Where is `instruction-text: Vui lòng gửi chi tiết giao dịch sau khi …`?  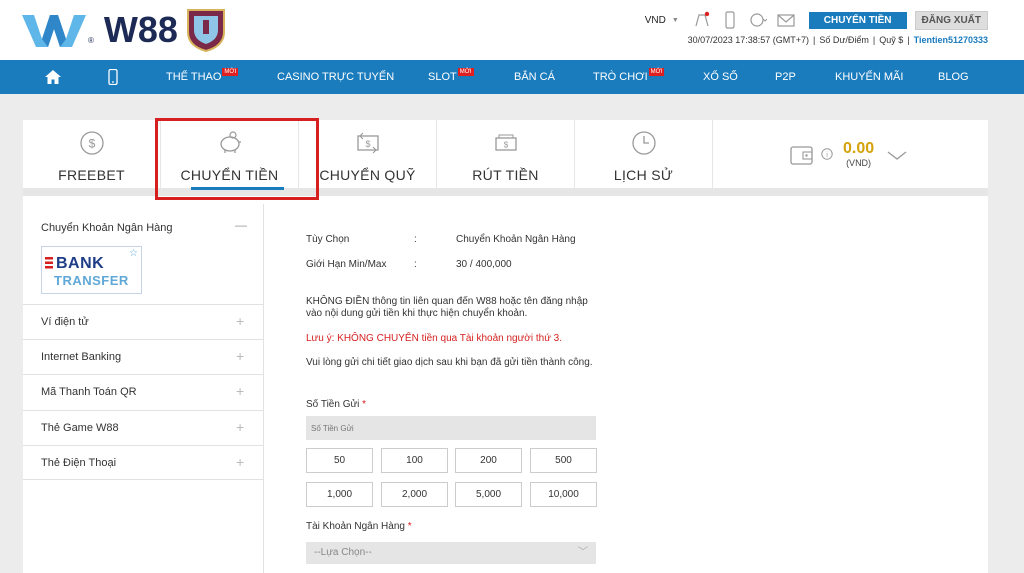 instruction-text: Vui lòng gửi chi tiết giao dịch sau khi … is located at coordinates (449, 362).